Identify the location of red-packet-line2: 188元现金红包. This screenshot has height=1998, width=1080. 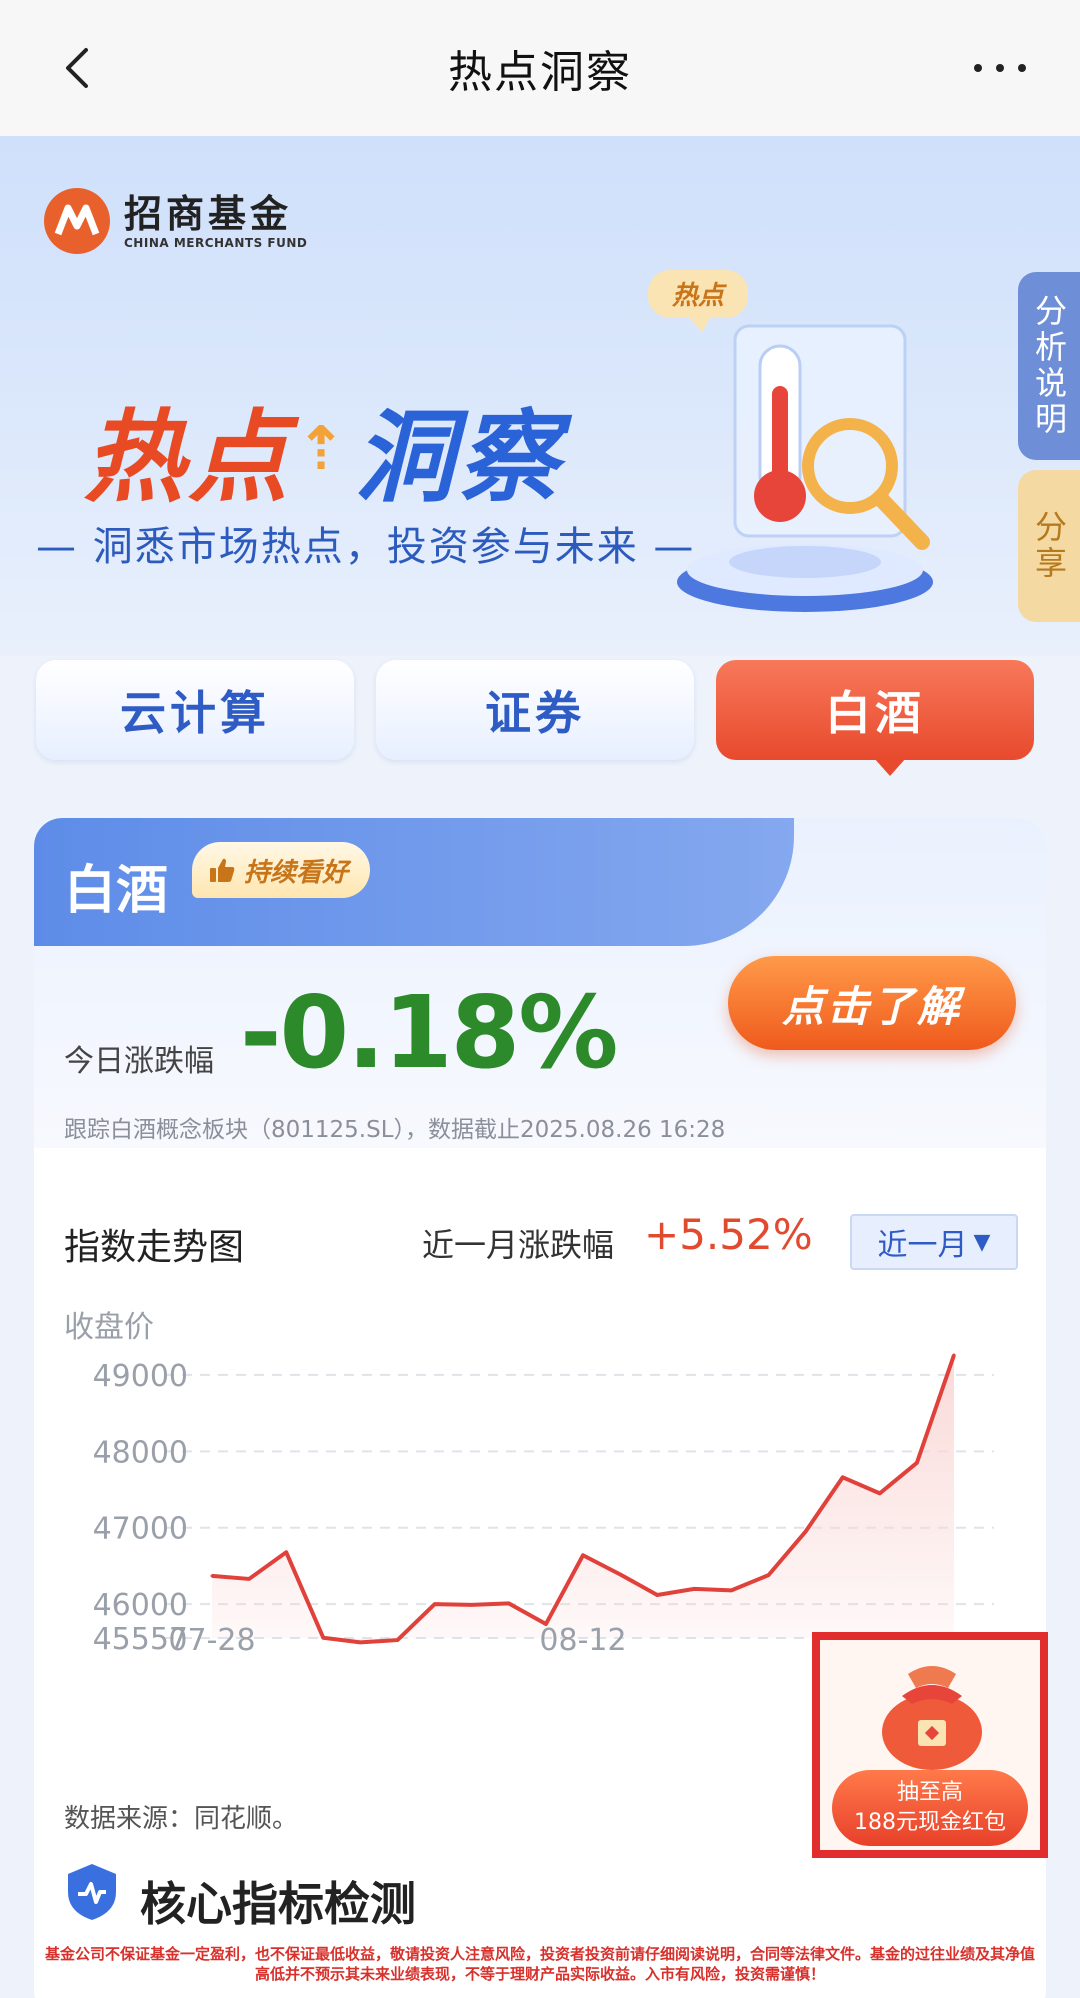
(930, 1822).